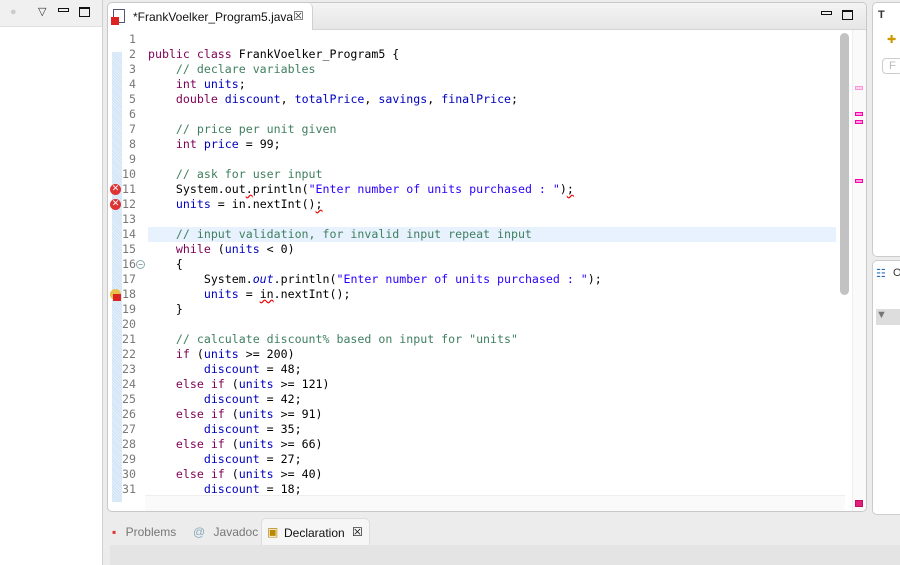 This screenshot has width=900, height=565. What do you see at coordinates (315, 531) in the screenshot?
I see `tab-declaration: ▣ Declaration ☒` at bounding box center [315, 531].